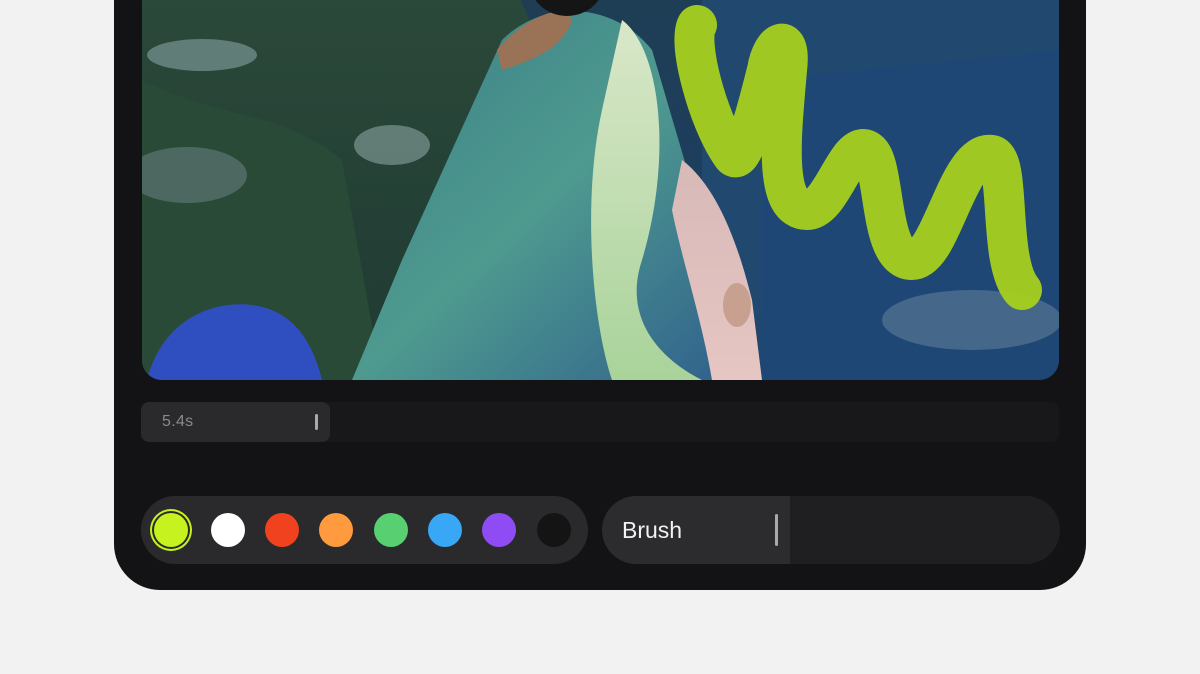  Describe the element at coordinates (652, 530) in the screenshot. I see `tool-label: Brush` at that location.